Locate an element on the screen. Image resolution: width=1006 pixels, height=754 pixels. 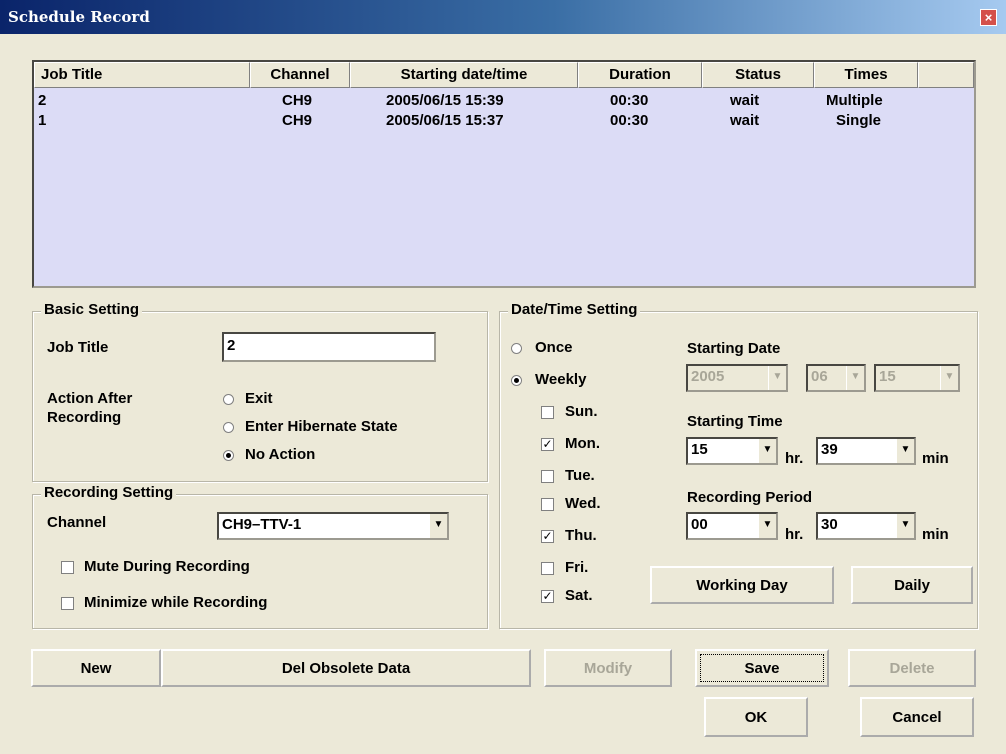
radio-no-action is located at coordinates (228, 455).